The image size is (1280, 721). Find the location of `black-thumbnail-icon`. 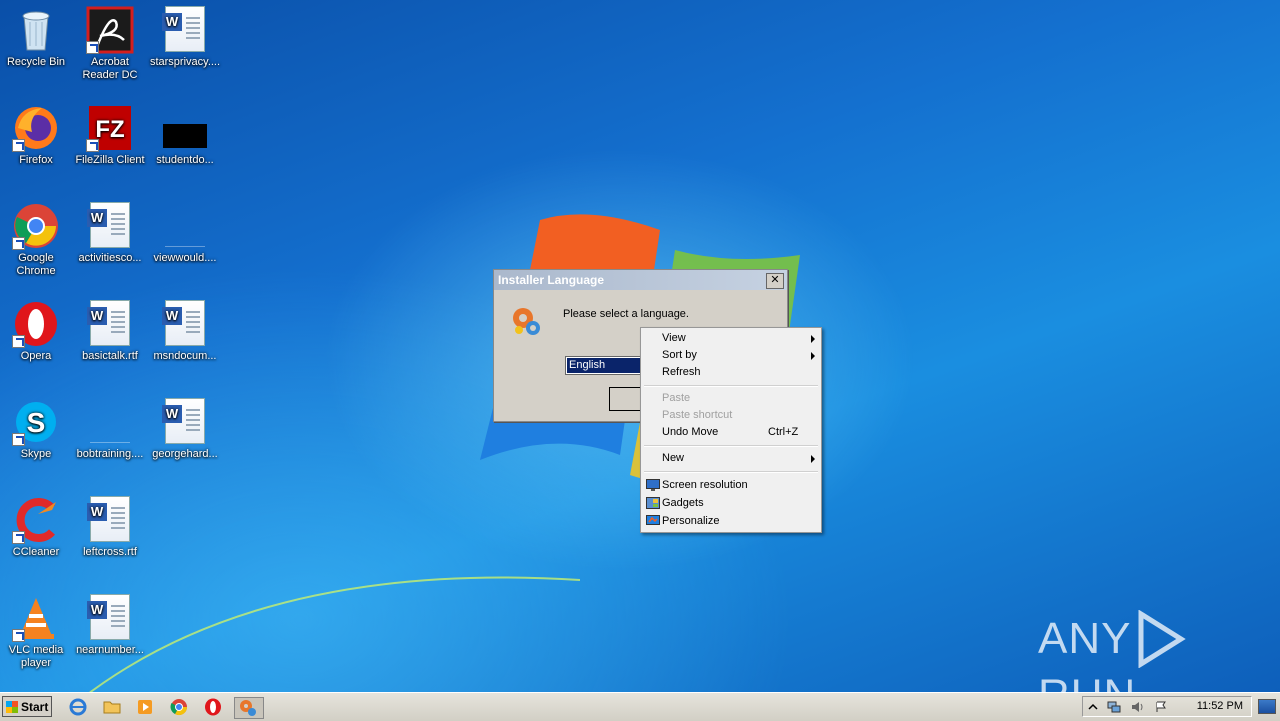

black-thumbnail-icon is located at coordinates (185, 128).